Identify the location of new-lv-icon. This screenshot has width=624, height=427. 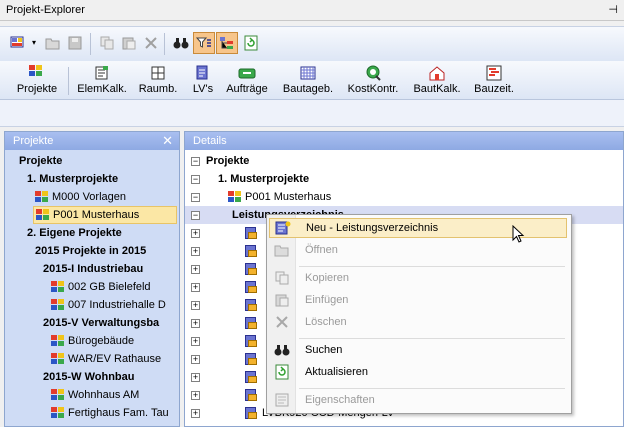
(283, 228).